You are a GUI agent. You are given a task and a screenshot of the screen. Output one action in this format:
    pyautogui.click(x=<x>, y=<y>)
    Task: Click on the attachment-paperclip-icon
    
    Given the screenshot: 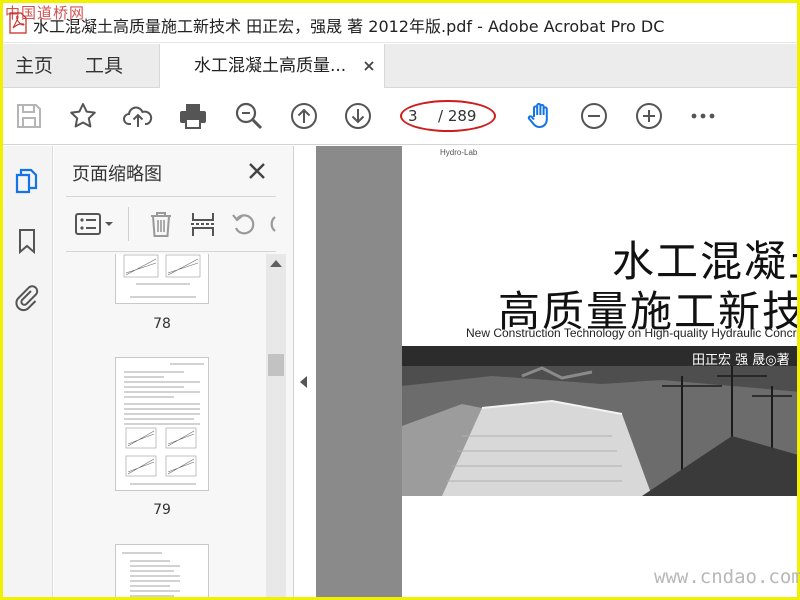 What is the action you would take?
    pyautogui.click(x=27, y=297)
    